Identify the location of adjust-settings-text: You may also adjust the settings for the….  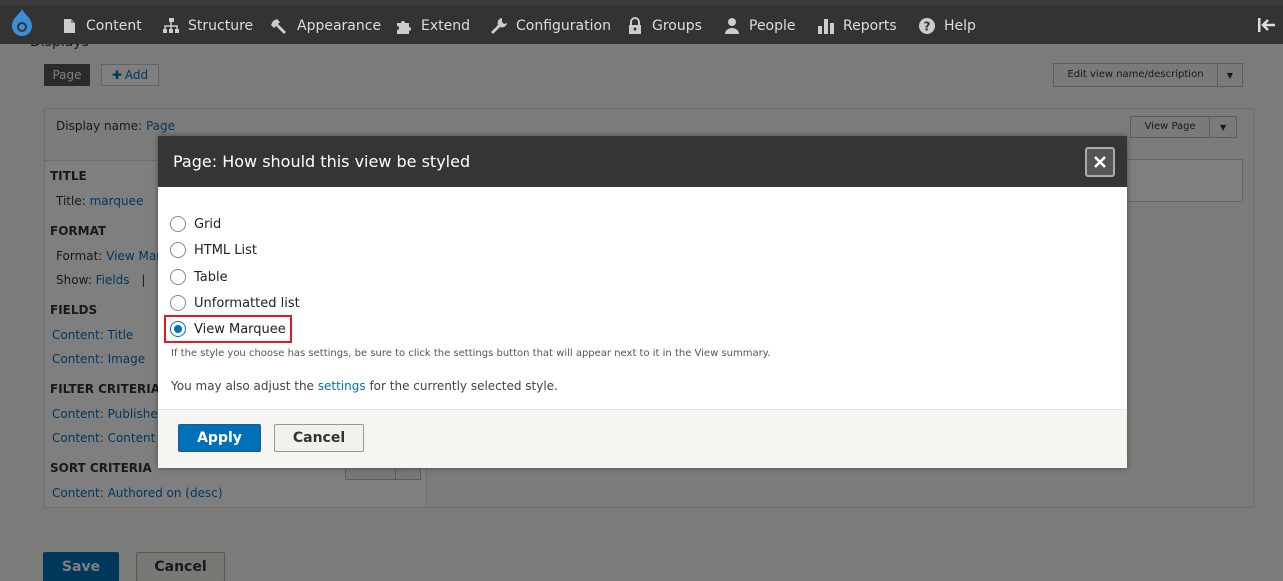
(364, 386).